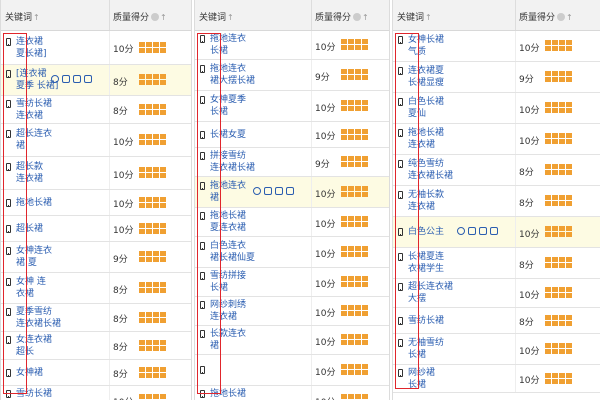  What do you see at coordinates (29, 229) in the screenshot?
I see `keyword-link: 超长裙` at bounding box center [29, 229].